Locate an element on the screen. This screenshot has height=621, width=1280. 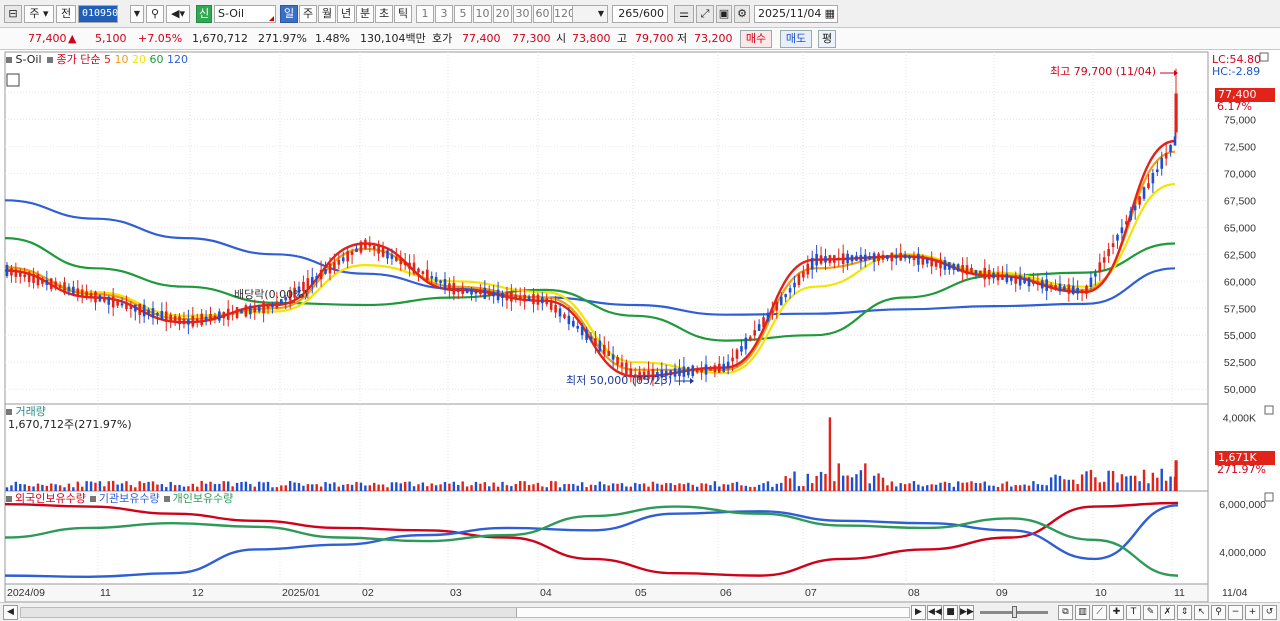
settings-gear-icon: ⚙ is located at coordinates (742, 14).